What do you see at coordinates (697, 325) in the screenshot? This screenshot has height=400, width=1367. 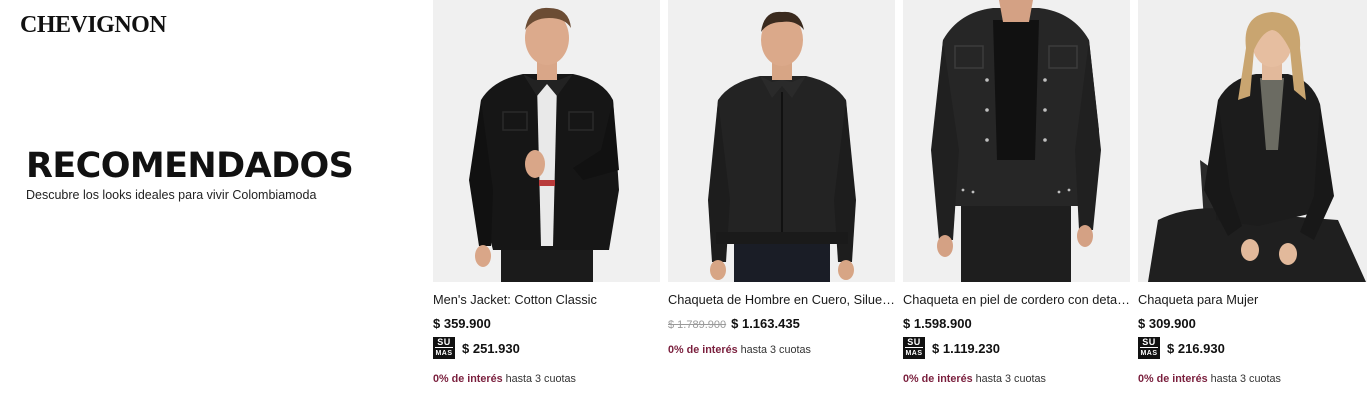 I see `product-old-price: $ 1.789.900` at bounding box center [697, 325].